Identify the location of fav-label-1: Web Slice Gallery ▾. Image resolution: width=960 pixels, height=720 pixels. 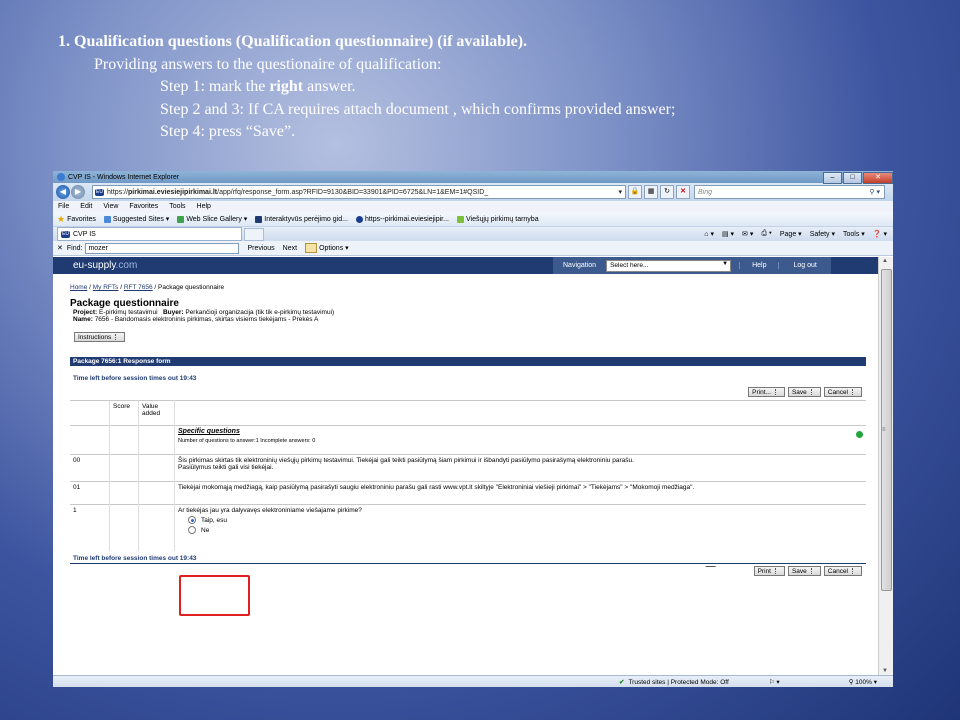
(217, 219).